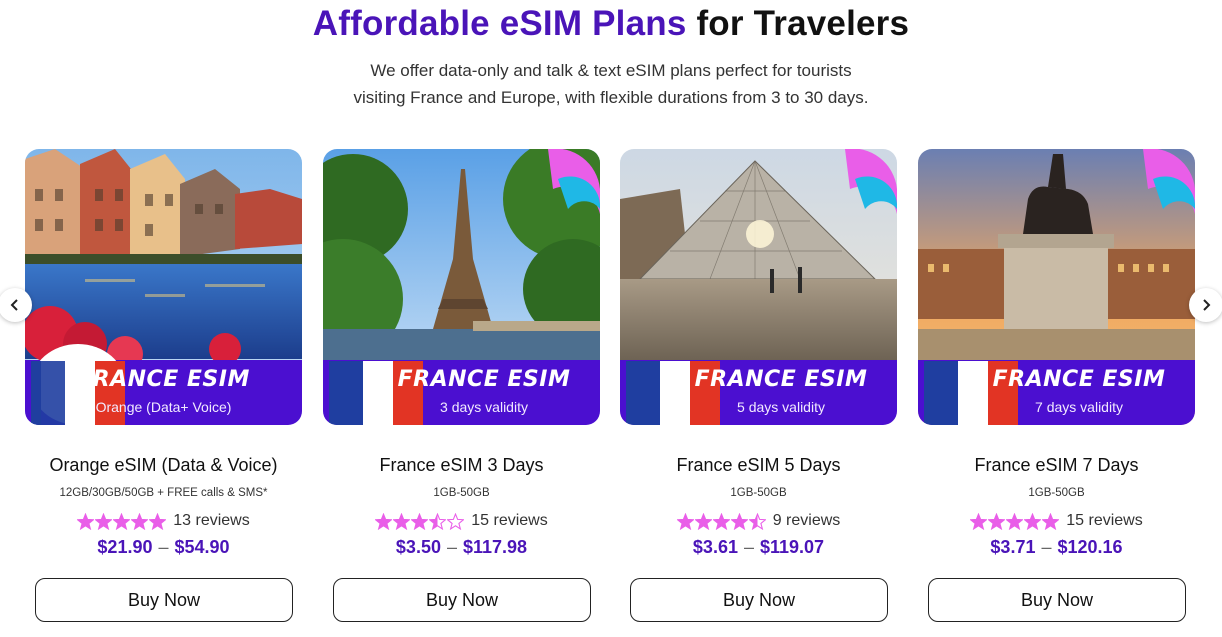  What do you see at coordinates (1079, 407) in the screenshot?
I see `banner-subtitle: 7 days validity` at bounding box center [1079, 407].